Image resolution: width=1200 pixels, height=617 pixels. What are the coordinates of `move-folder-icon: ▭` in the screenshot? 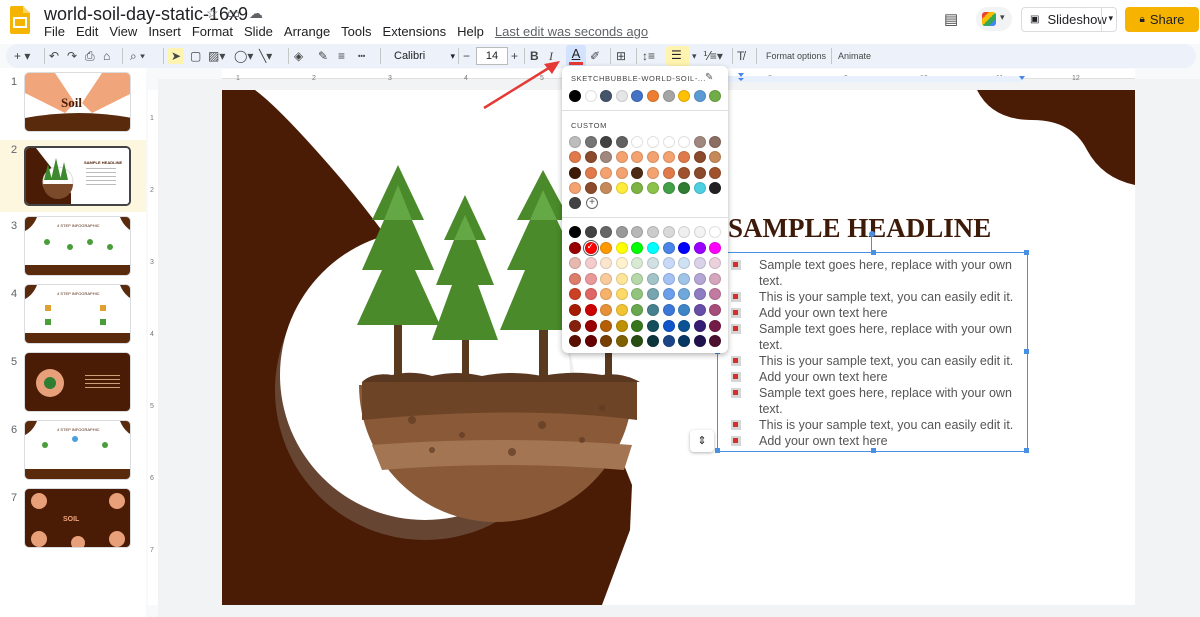 It's located at (233, 13).